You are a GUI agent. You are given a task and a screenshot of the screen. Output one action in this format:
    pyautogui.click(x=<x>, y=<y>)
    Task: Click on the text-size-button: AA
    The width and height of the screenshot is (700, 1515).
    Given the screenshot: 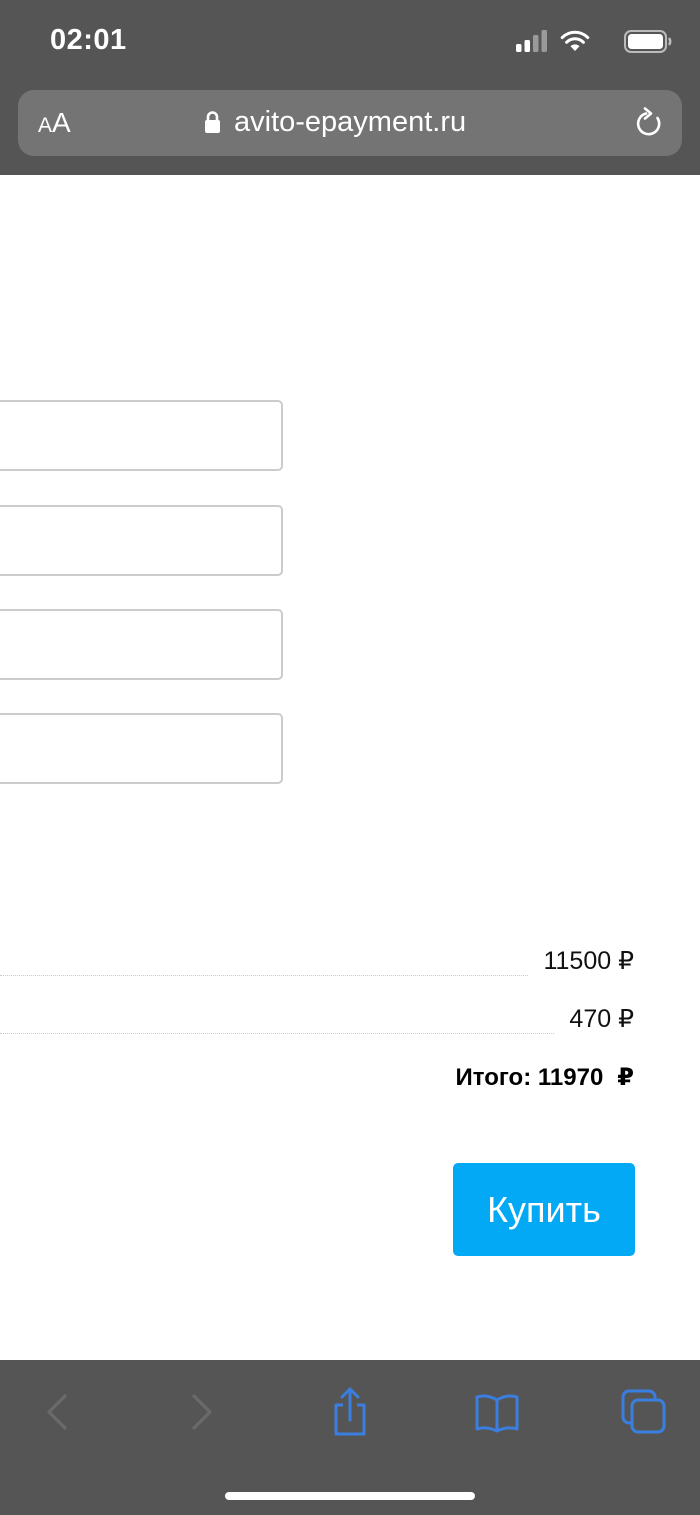 What is the action you would take?
    pyautogui.click(x=54, y=123)
    